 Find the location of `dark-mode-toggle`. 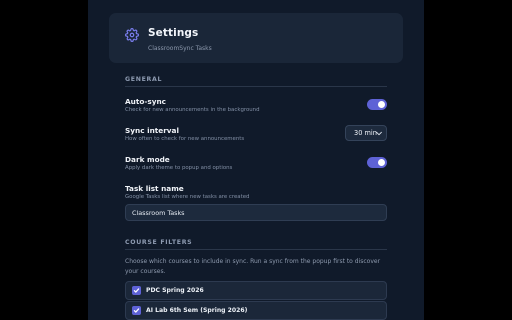

dark-mode-toggle is located at coordinates (377, 162).